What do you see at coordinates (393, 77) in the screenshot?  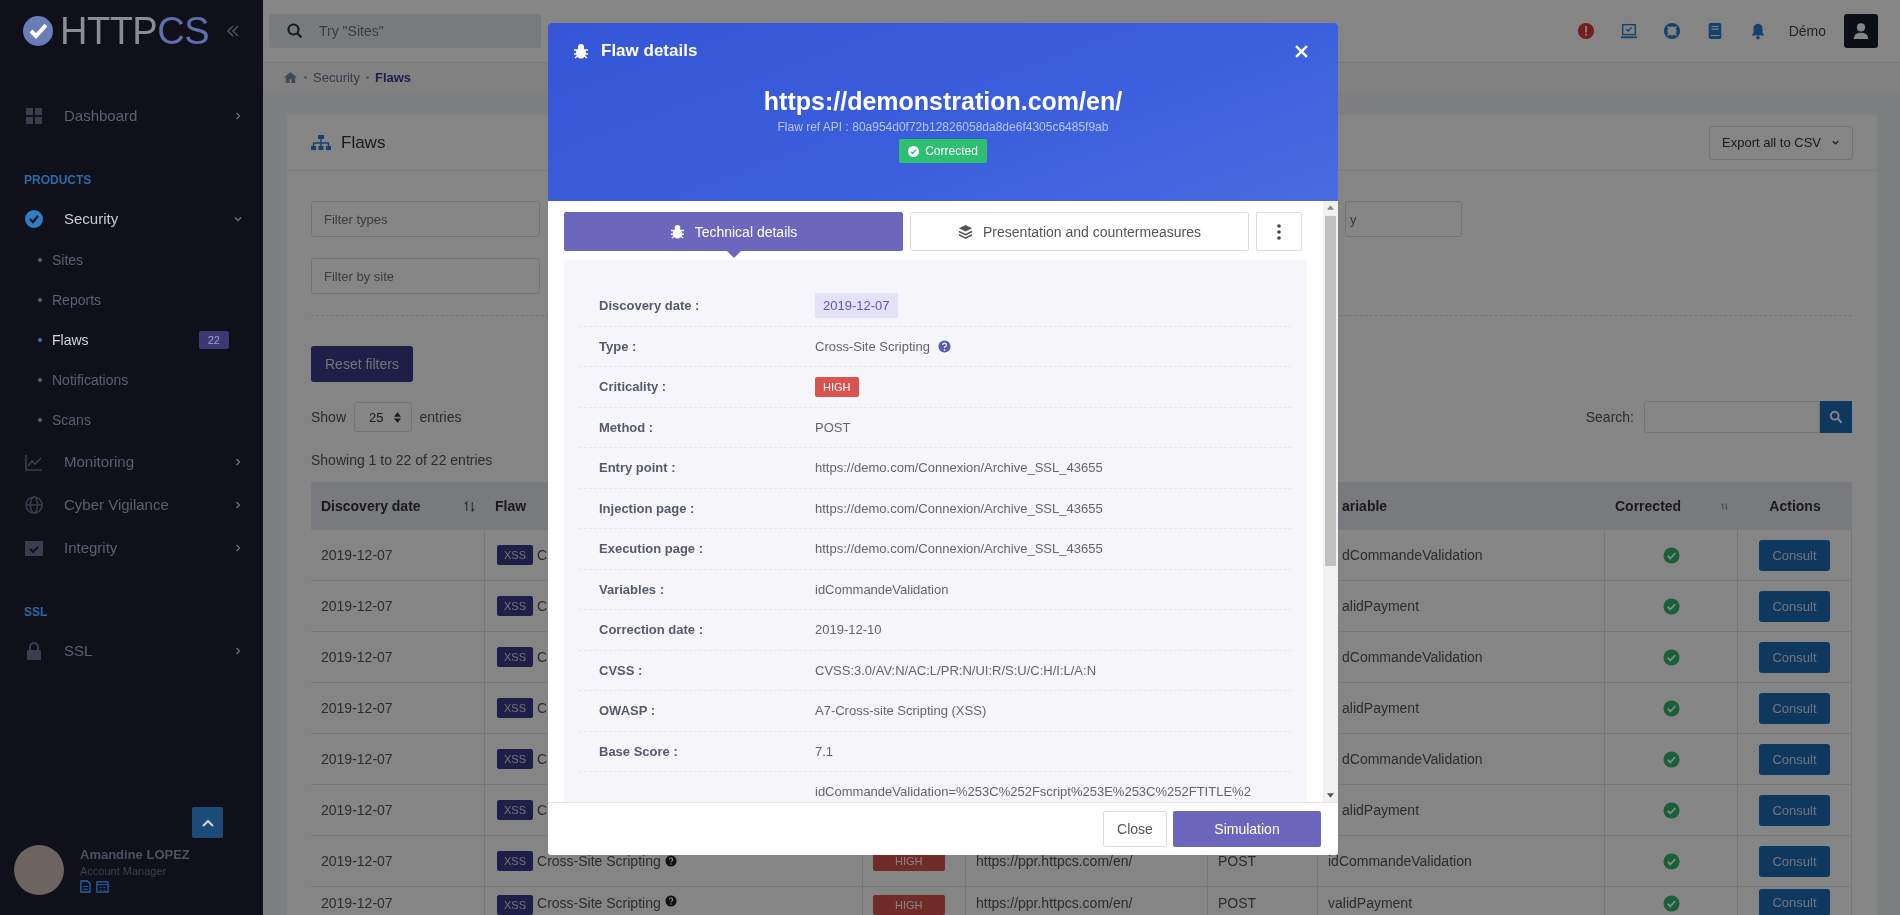 I see `breadcrumb-link: Flaws` at bounding box center [393, 77].